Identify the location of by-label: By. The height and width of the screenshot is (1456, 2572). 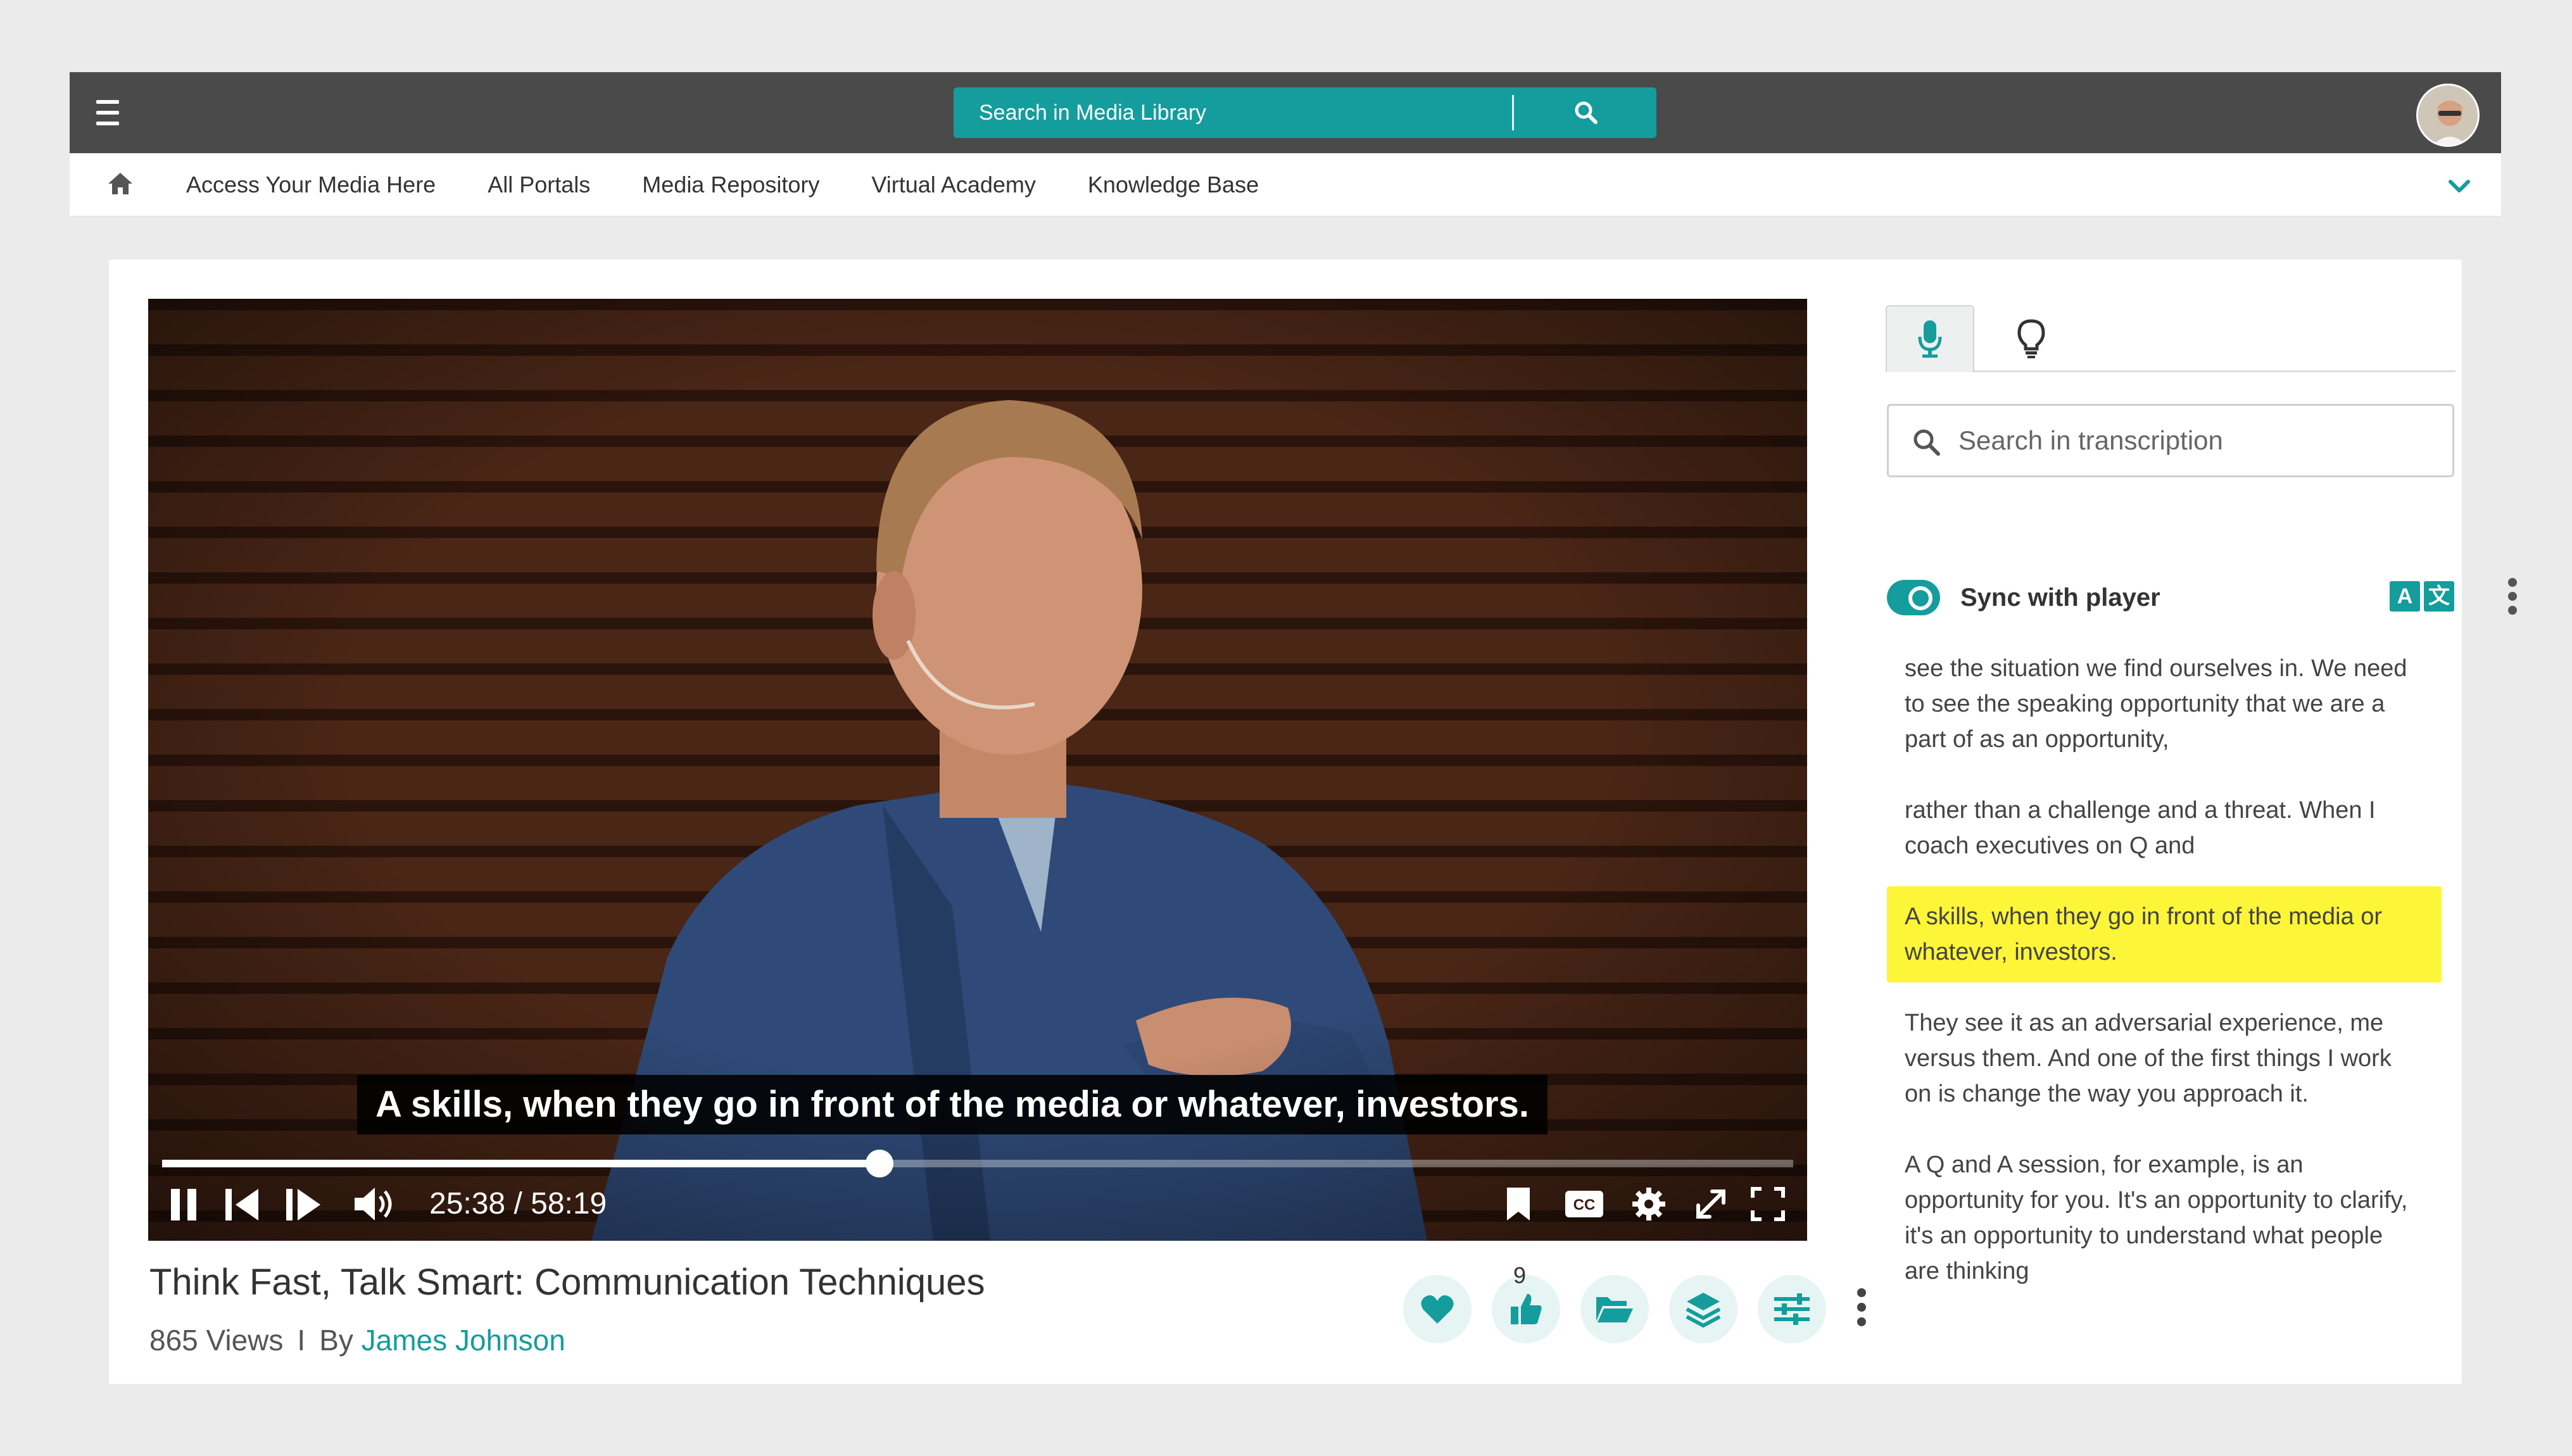
(336, 1340).